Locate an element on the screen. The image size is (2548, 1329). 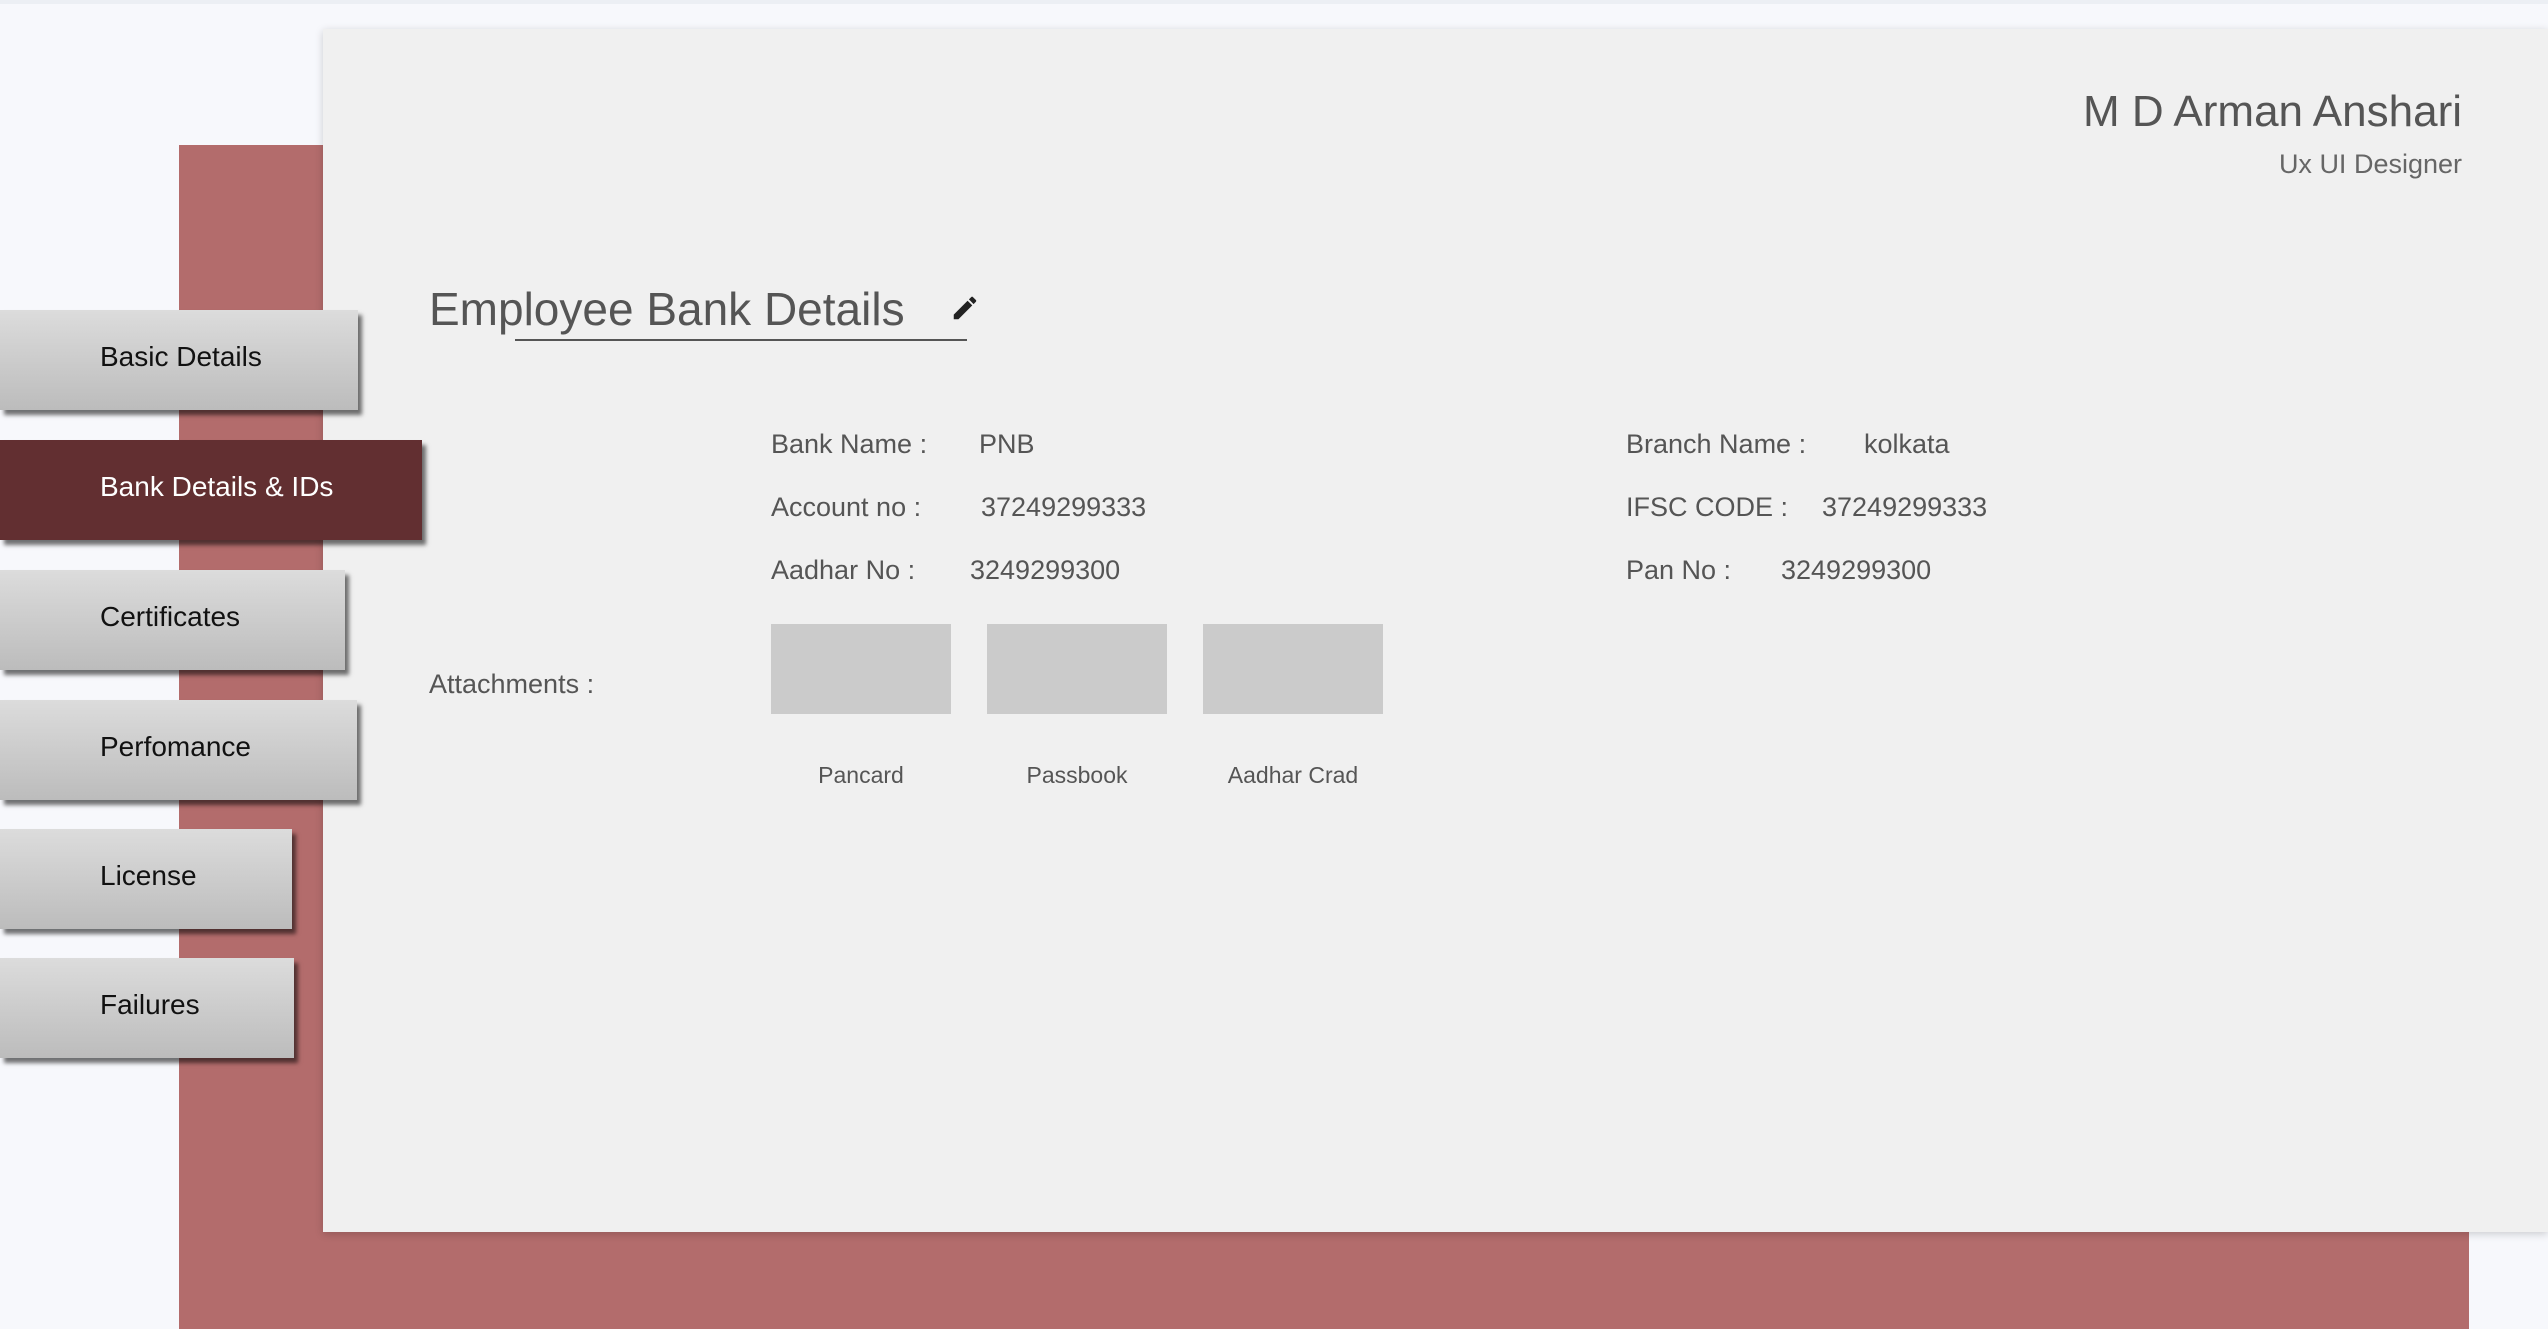
ifsc-code-label: IFSC CODE : is located at coordinates (1707, 507).